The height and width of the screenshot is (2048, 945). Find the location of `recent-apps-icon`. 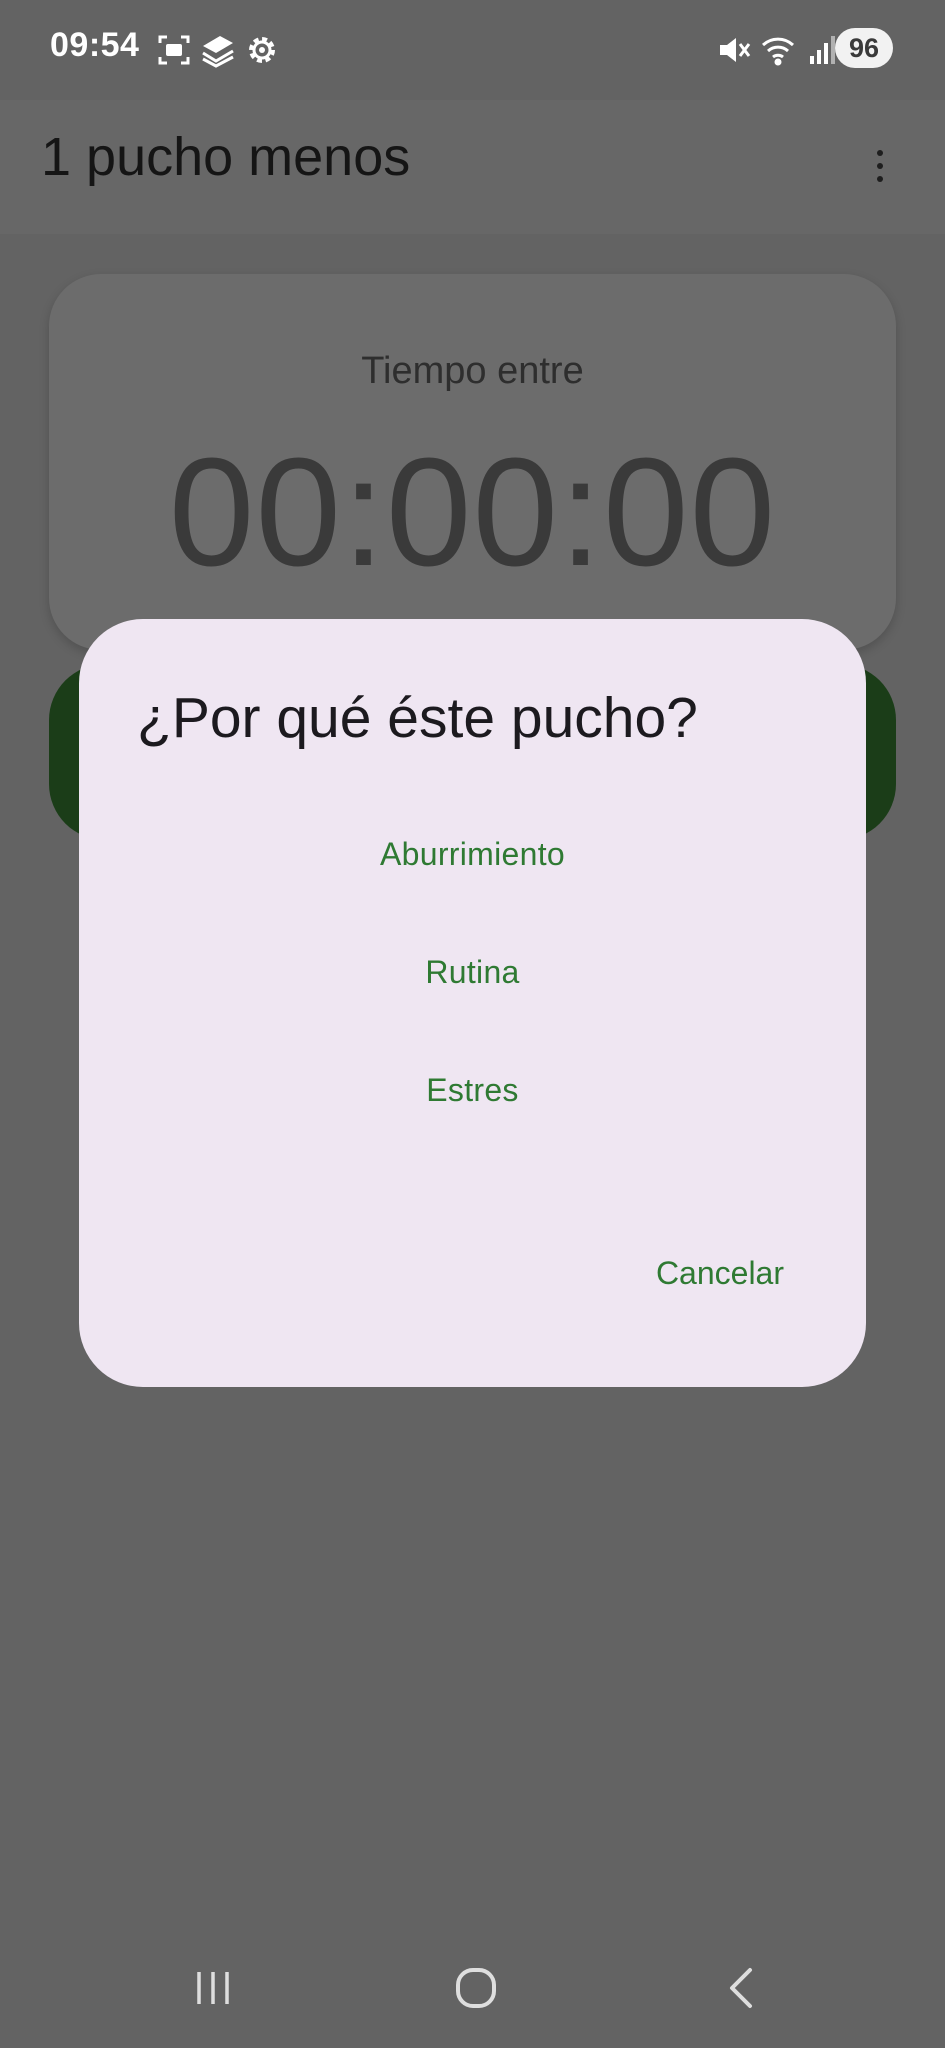

recent-apps-icon is located at coordinates (213, 1988).